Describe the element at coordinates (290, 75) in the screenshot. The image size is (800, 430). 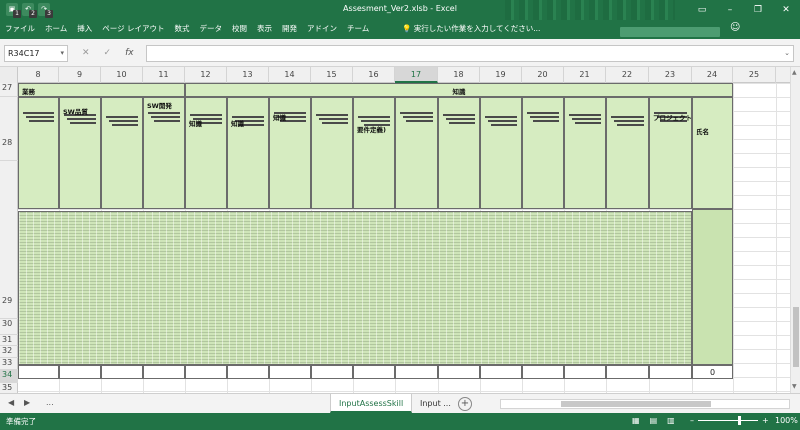
I see `column-header-14: 14` at that location.